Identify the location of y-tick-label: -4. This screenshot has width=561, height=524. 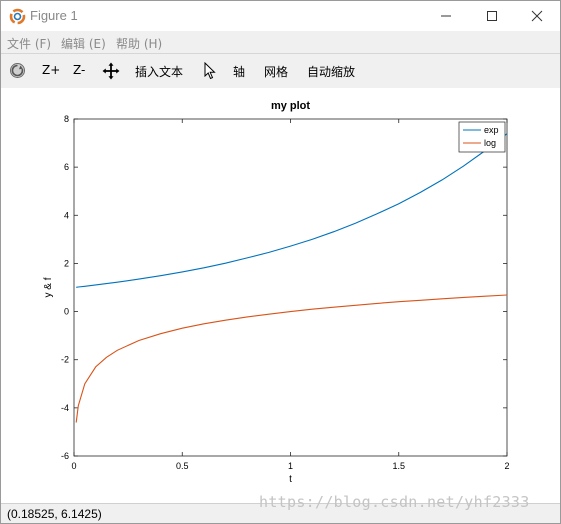
(65, 408).